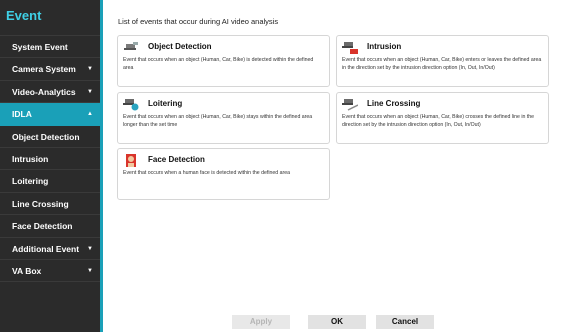  What do you see at coordinates (131, 47) in the screenshot?
I see `object-detection-icon` at bounding box center [131, 47].